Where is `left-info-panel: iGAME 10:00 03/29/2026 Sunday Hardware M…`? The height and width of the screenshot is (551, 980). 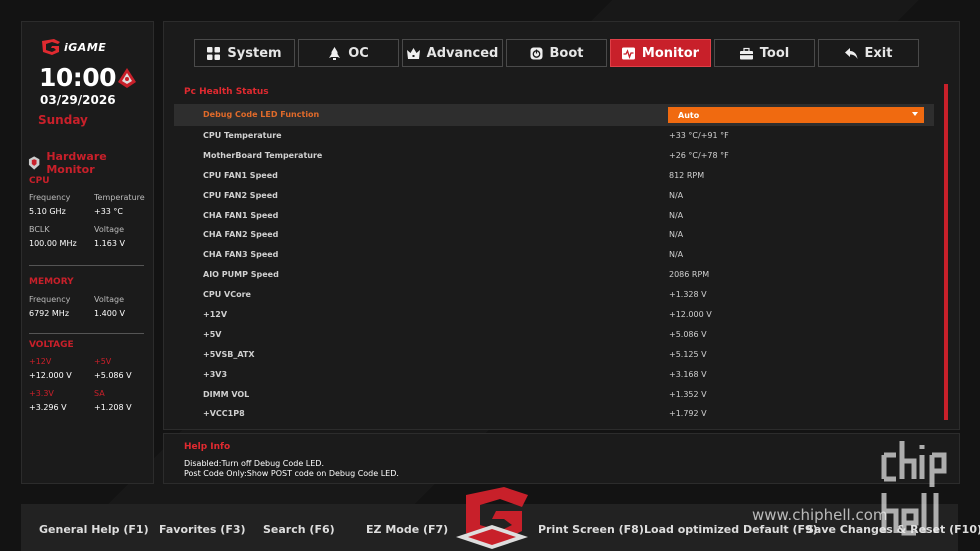 left-info-panel: iGAME 10:00 03/29/2026 Sunday Hardware M… is located at coordinates (87, 252).